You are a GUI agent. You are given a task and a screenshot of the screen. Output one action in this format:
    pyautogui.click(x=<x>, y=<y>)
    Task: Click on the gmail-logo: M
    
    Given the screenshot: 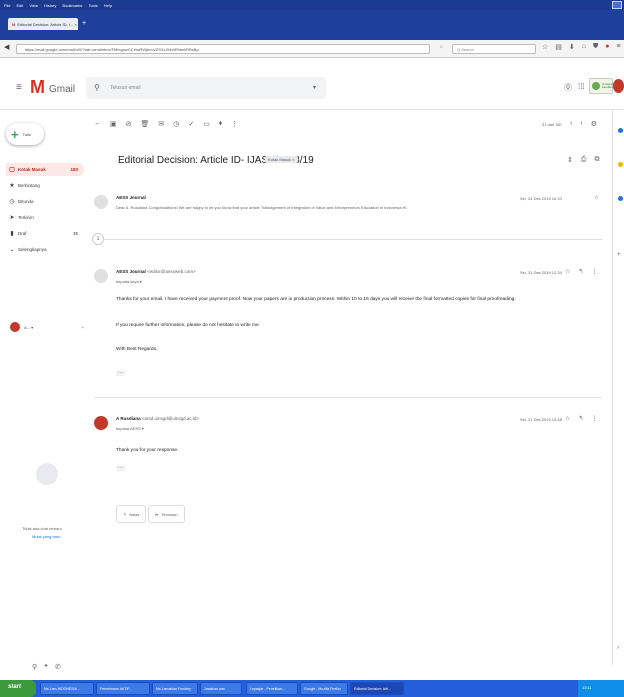 What is the action you would take?
    pyautogui.click(x=37, y=87)
    